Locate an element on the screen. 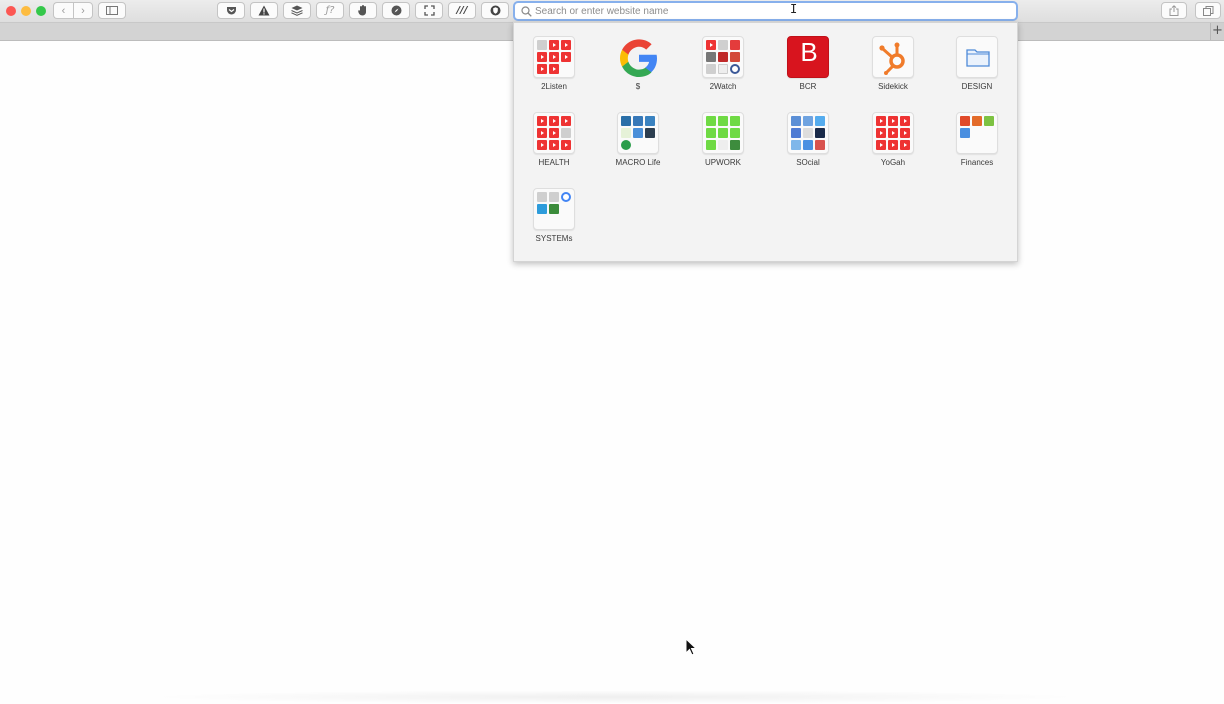 The width and height of the screenshot is (1224, 704). chevron-right-icon: › is located at coordinates (83, 10).